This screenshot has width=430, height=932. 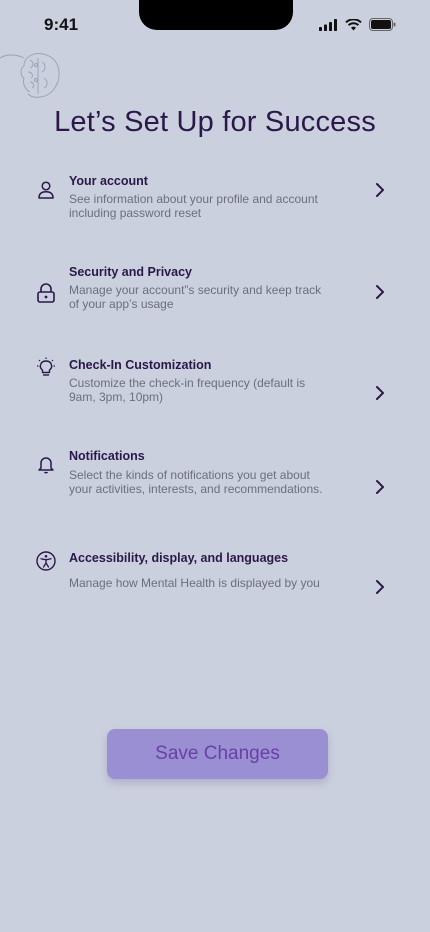 I want to click on bell-icon, so click(x=46, y=465).